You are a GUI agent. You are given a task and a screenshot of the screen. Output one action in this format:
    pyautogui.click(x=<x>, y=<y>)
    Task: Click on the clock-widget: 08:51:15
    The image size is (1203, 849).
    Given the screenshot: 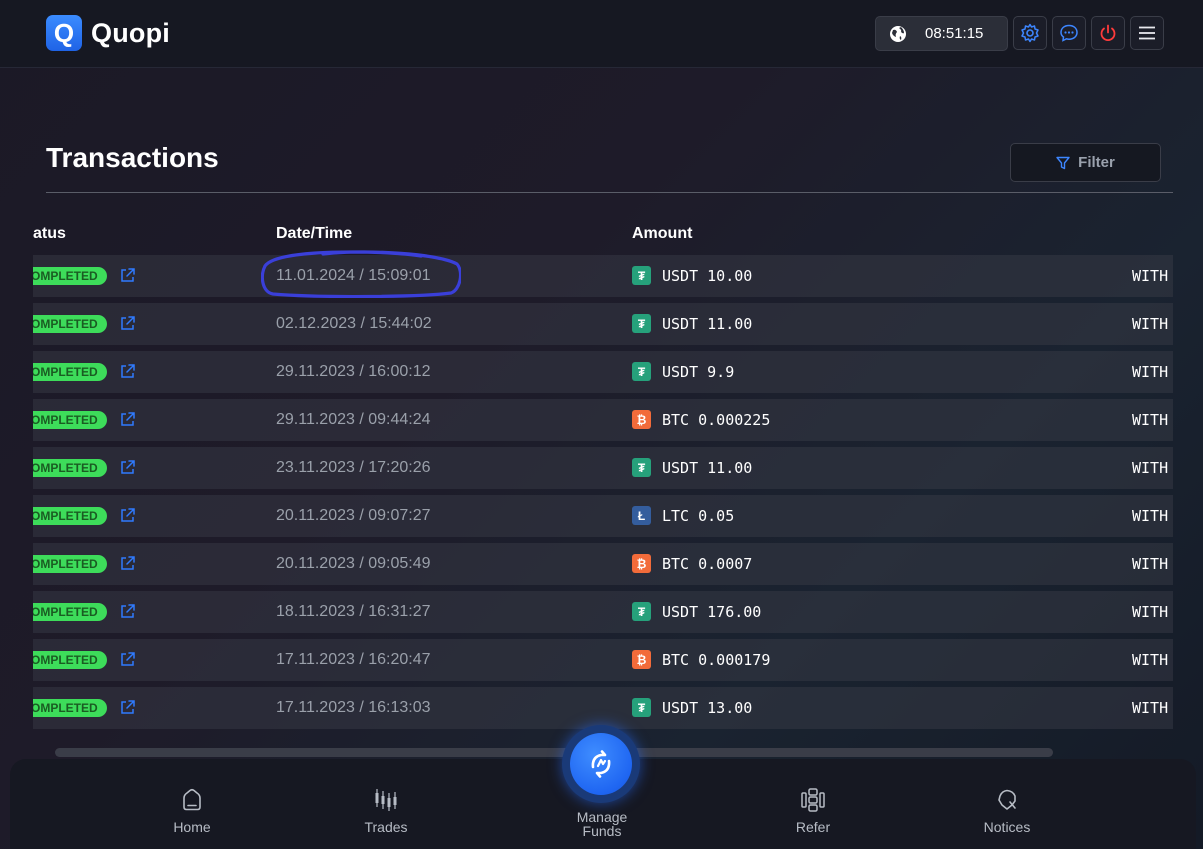 What is the action you would take?
    pyautogui.click(x=941, y=33)
    